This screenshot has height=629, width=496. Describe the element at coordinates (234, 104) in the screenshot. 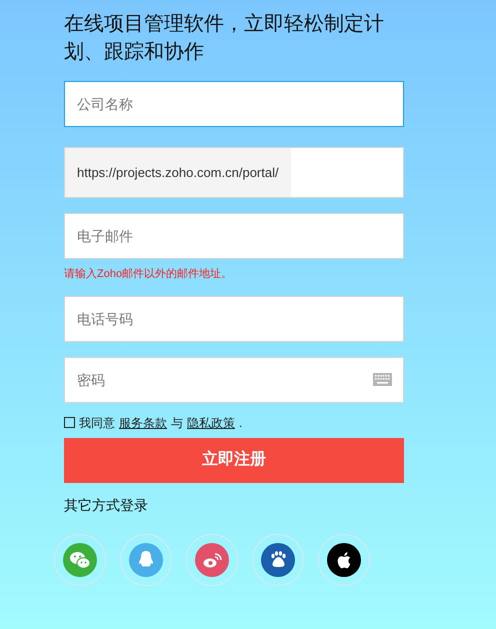

I see `input-field: 公司名称` at that location.